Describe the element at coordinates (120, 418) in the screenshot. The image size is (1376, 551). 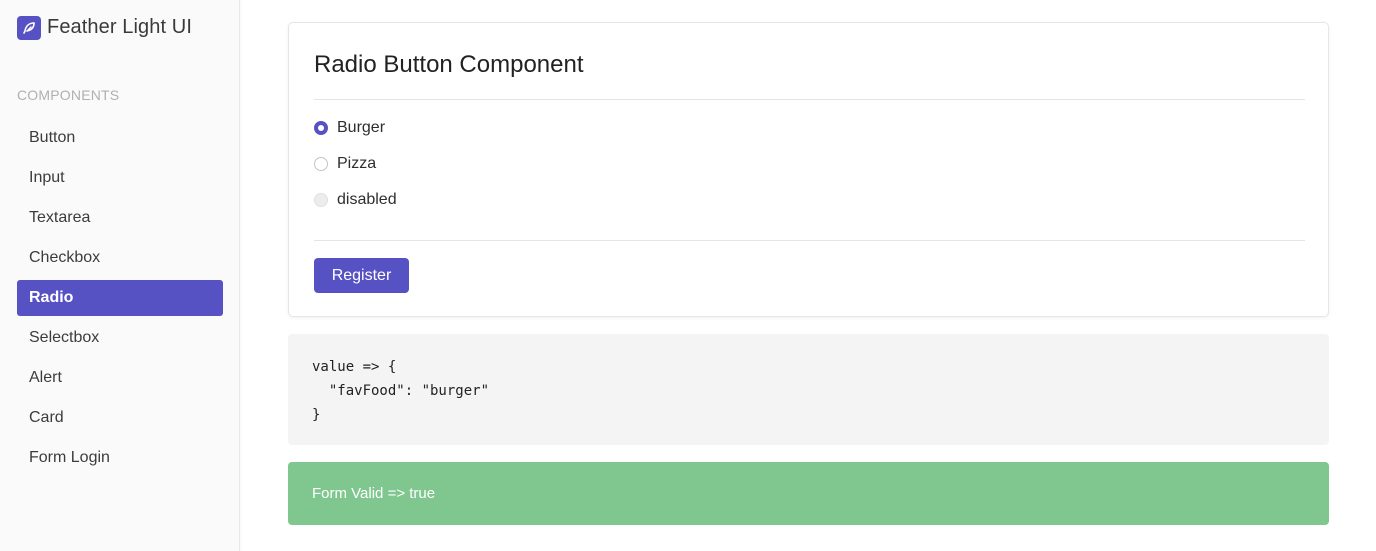
I see `sidebar-item-card: Card` at that location.